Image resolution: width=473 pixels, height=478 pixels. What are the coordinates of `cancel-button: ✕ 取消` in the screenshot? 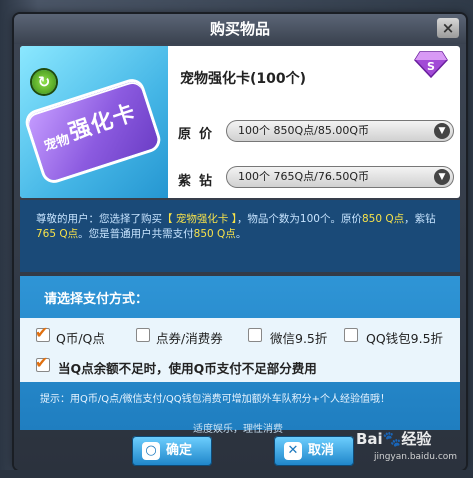 It's located at (314, 451).